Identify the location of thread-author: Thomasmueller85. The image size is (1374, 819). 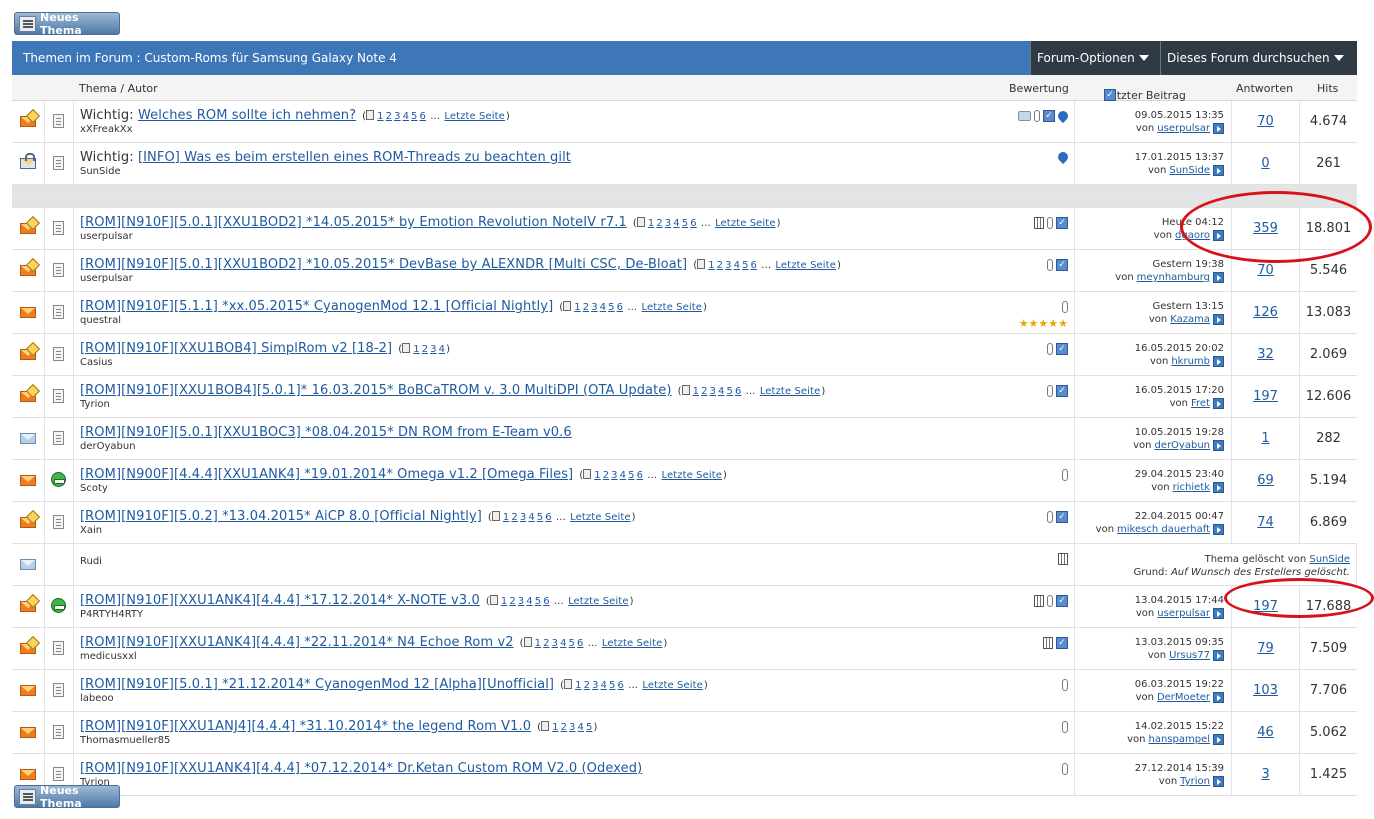
(125, 740).